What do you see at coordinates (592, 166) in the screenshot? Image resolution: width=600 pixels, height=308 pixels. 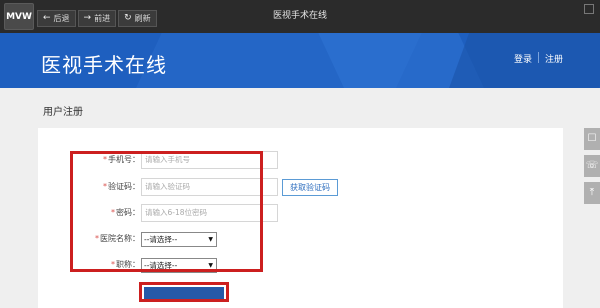 I see `phone-icon: ☏` at bounding box center [592, 166].